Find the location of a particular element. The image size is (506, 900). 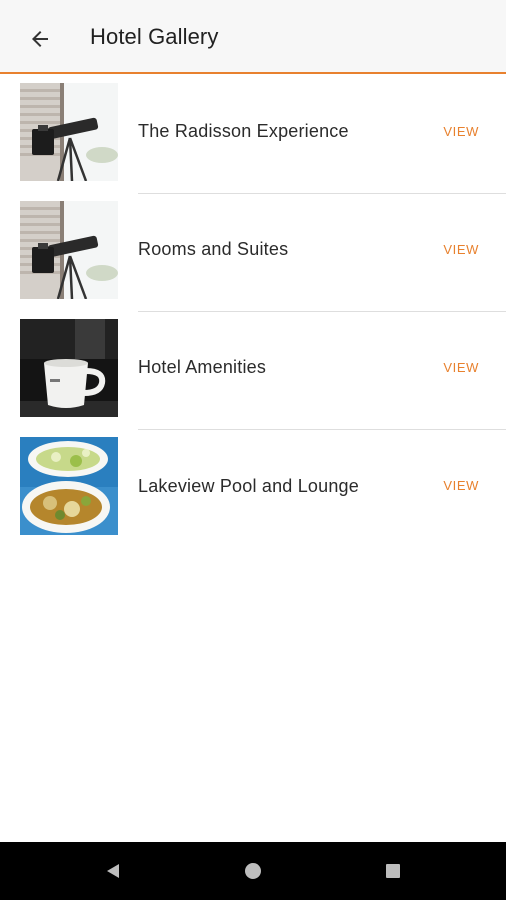

list-item: Rooms and Suites VIEW is located at coordinates (253, 253).